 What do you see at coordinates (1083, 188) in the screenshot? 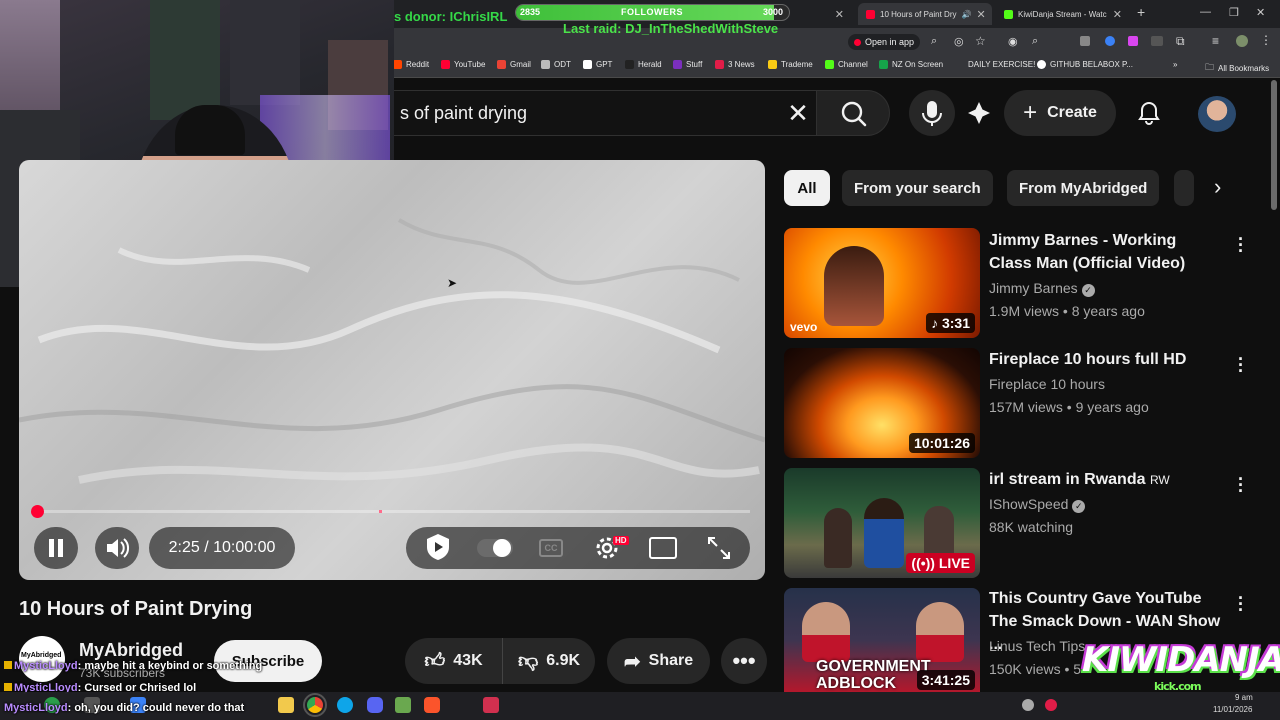
I see `chip-from-myabridged: From MyAbridged` at bounding box center [1083, 188].